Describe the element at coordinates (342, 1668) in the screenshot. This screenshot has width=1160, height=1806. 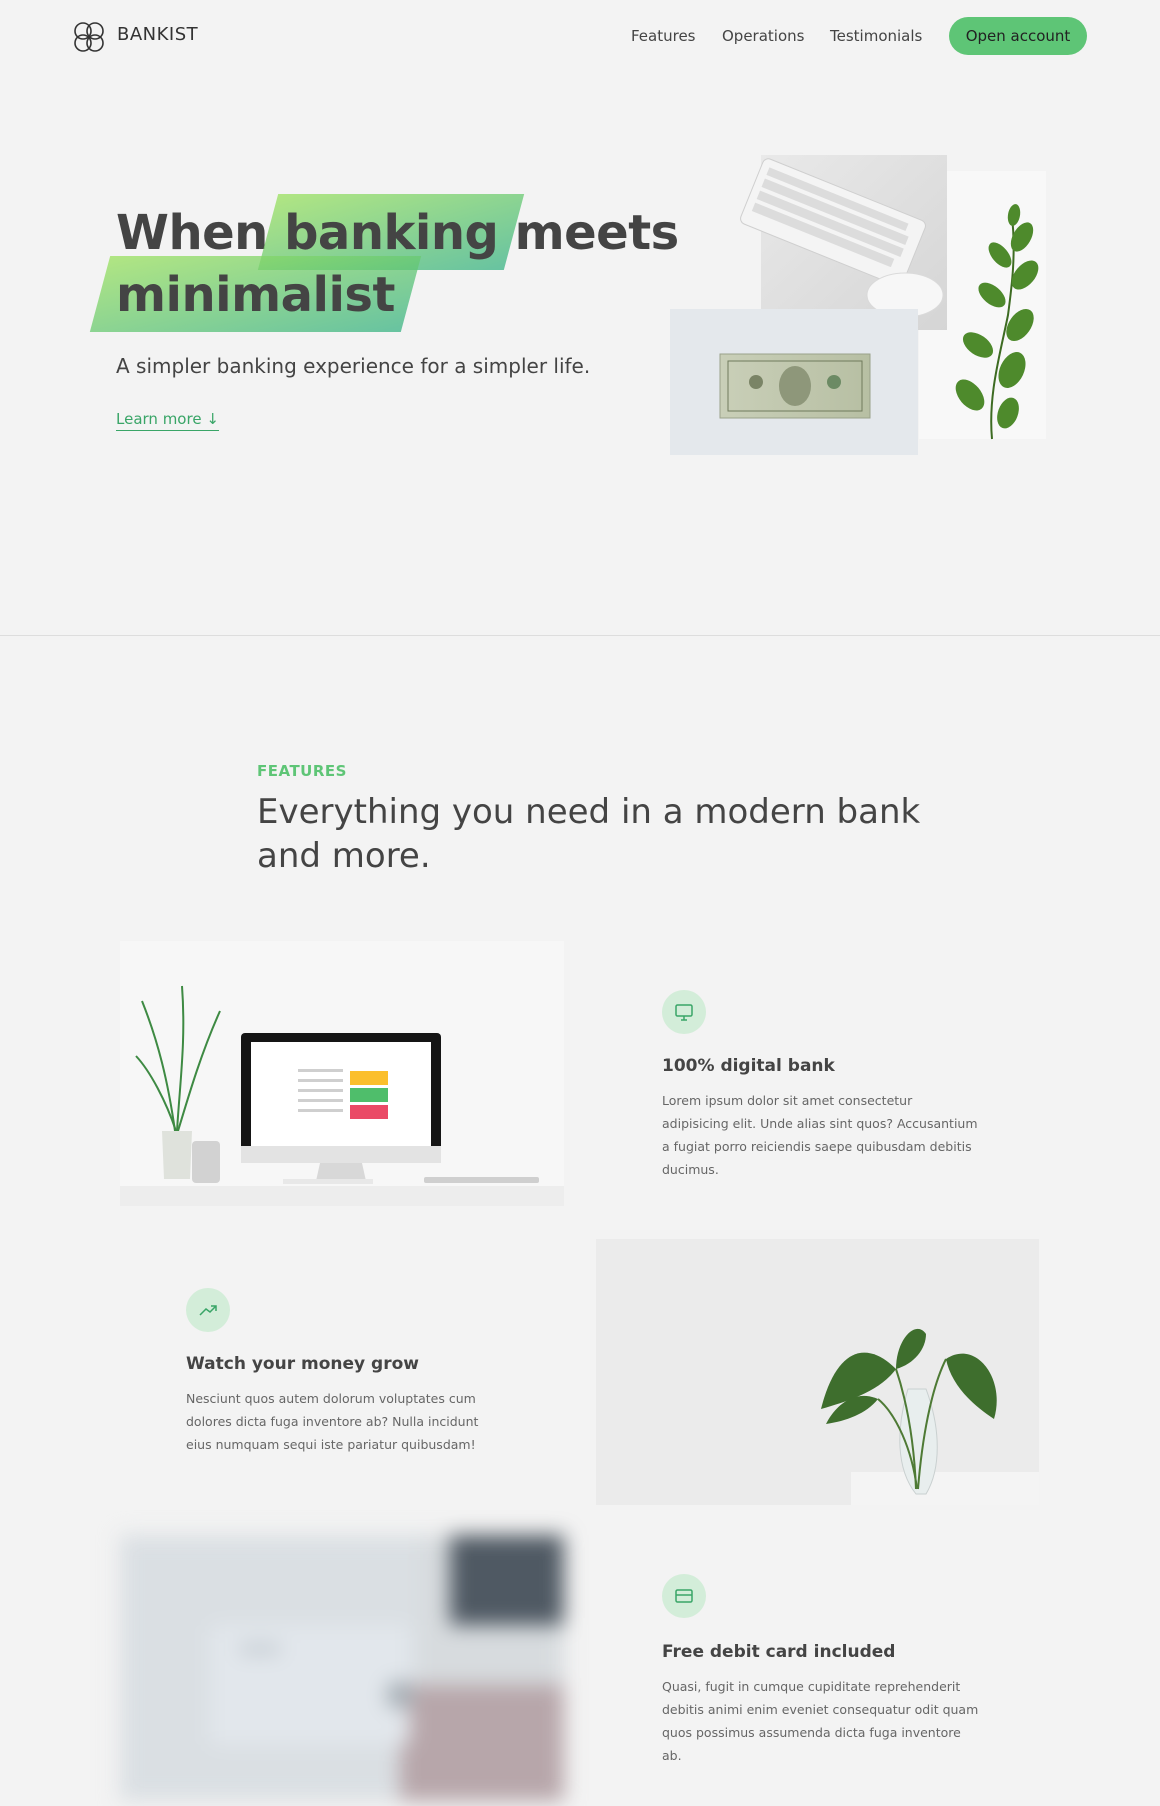
I see `feature-image-card` at that location.